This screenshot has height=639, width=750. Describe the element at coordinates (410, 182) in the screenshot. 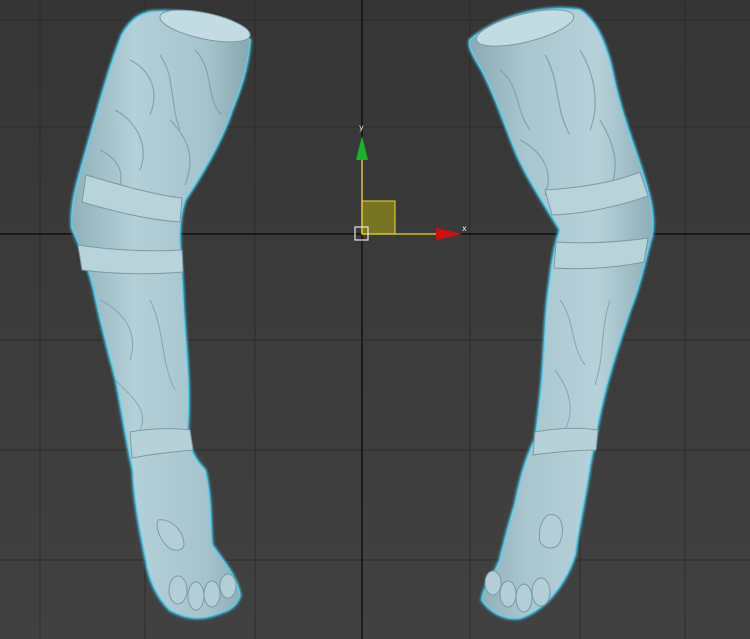

I see `transform-gizmo: y x` at that location.